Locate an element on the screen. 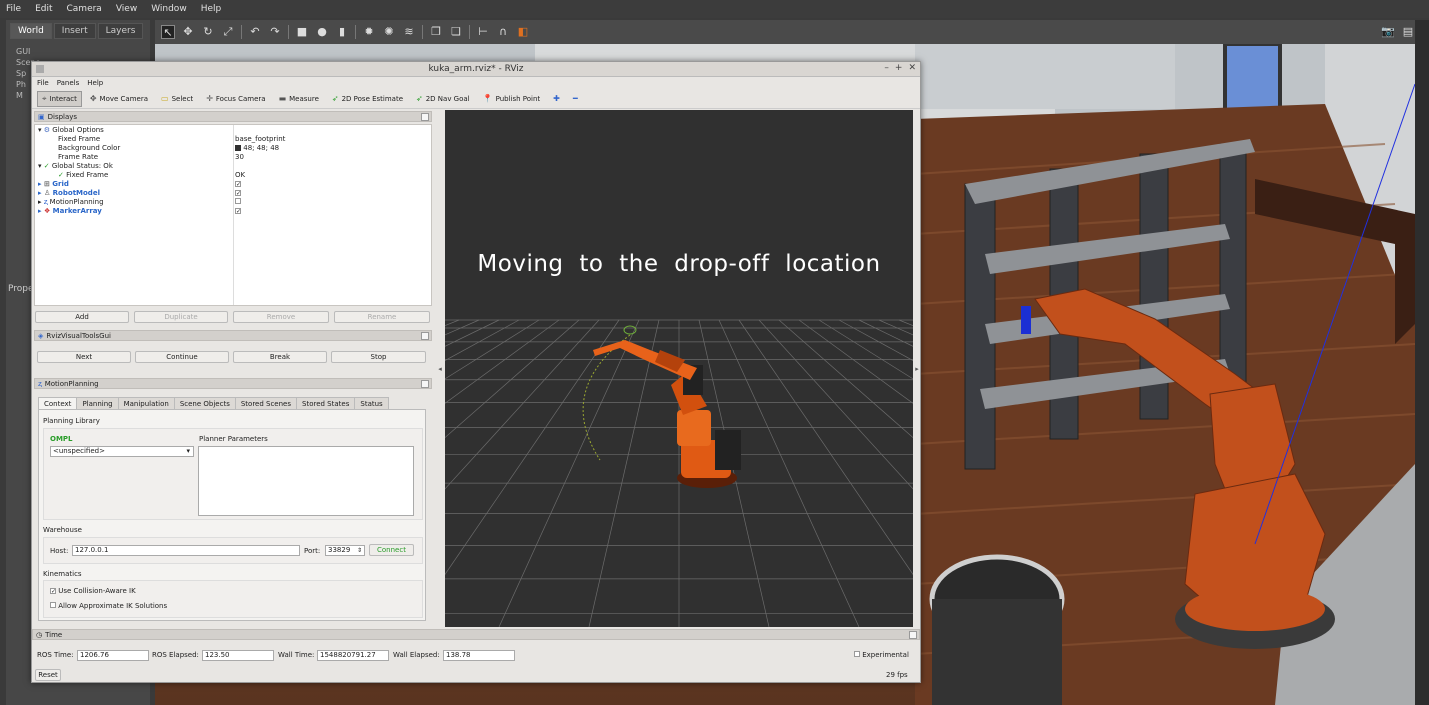 The height and width of the screenshot is (705, 1429). add-display-button: Add is located at coordinates (82, 317).